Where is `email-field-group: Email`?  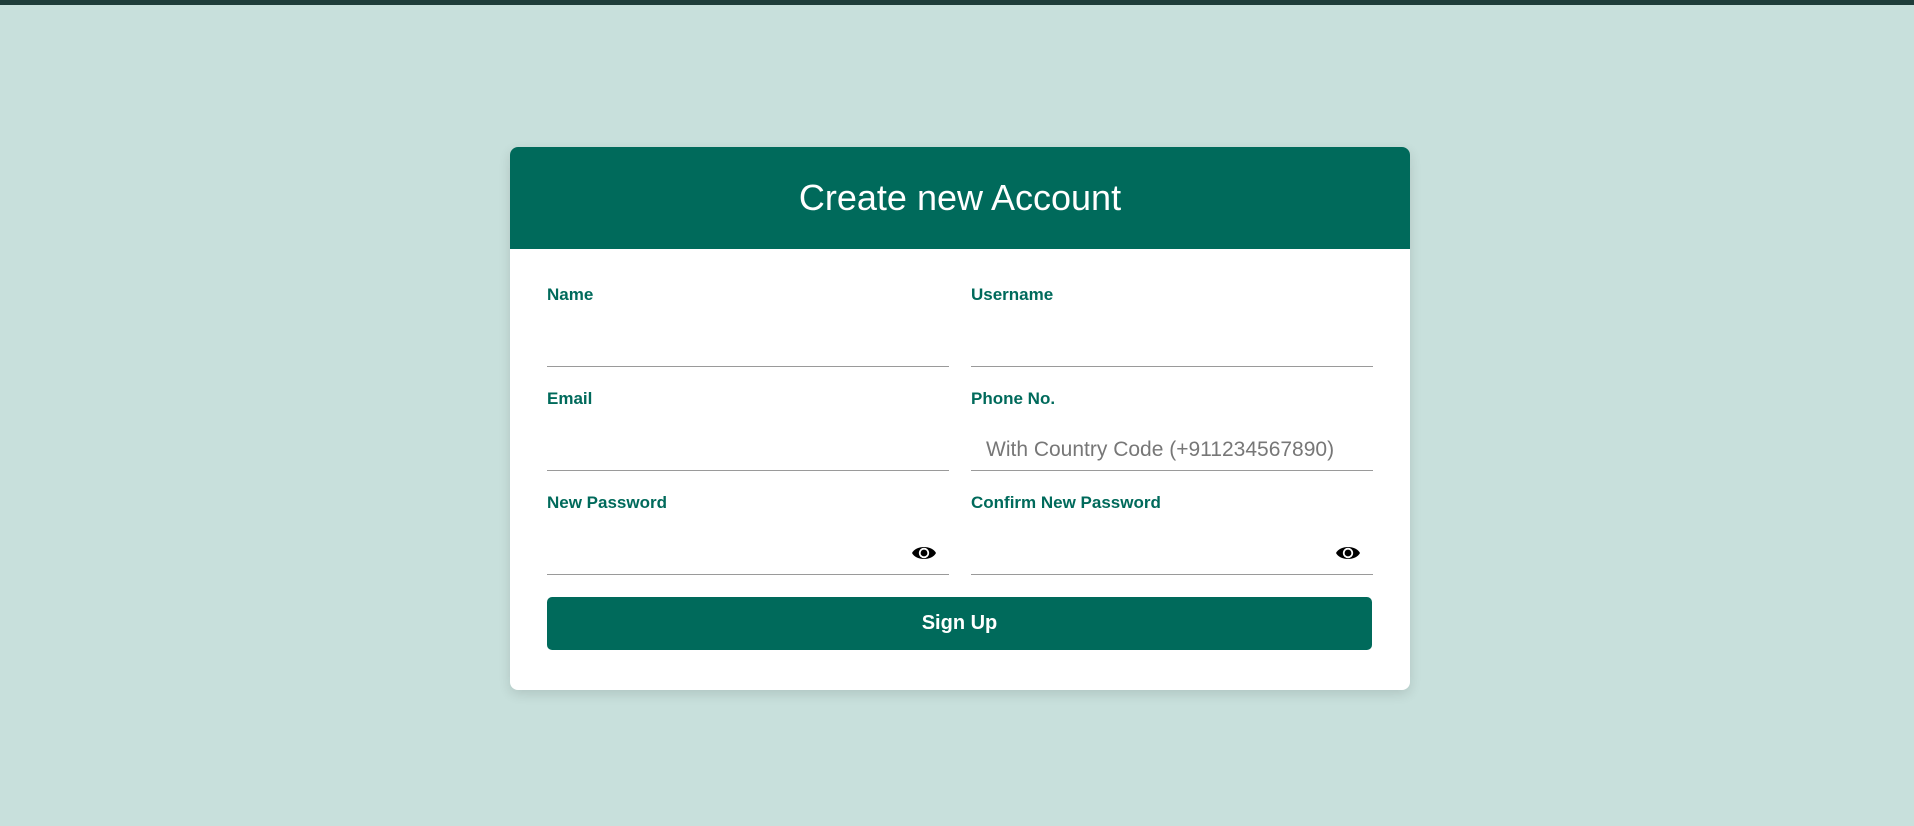 email-field-group: Email is located at coordinates (748, 441).